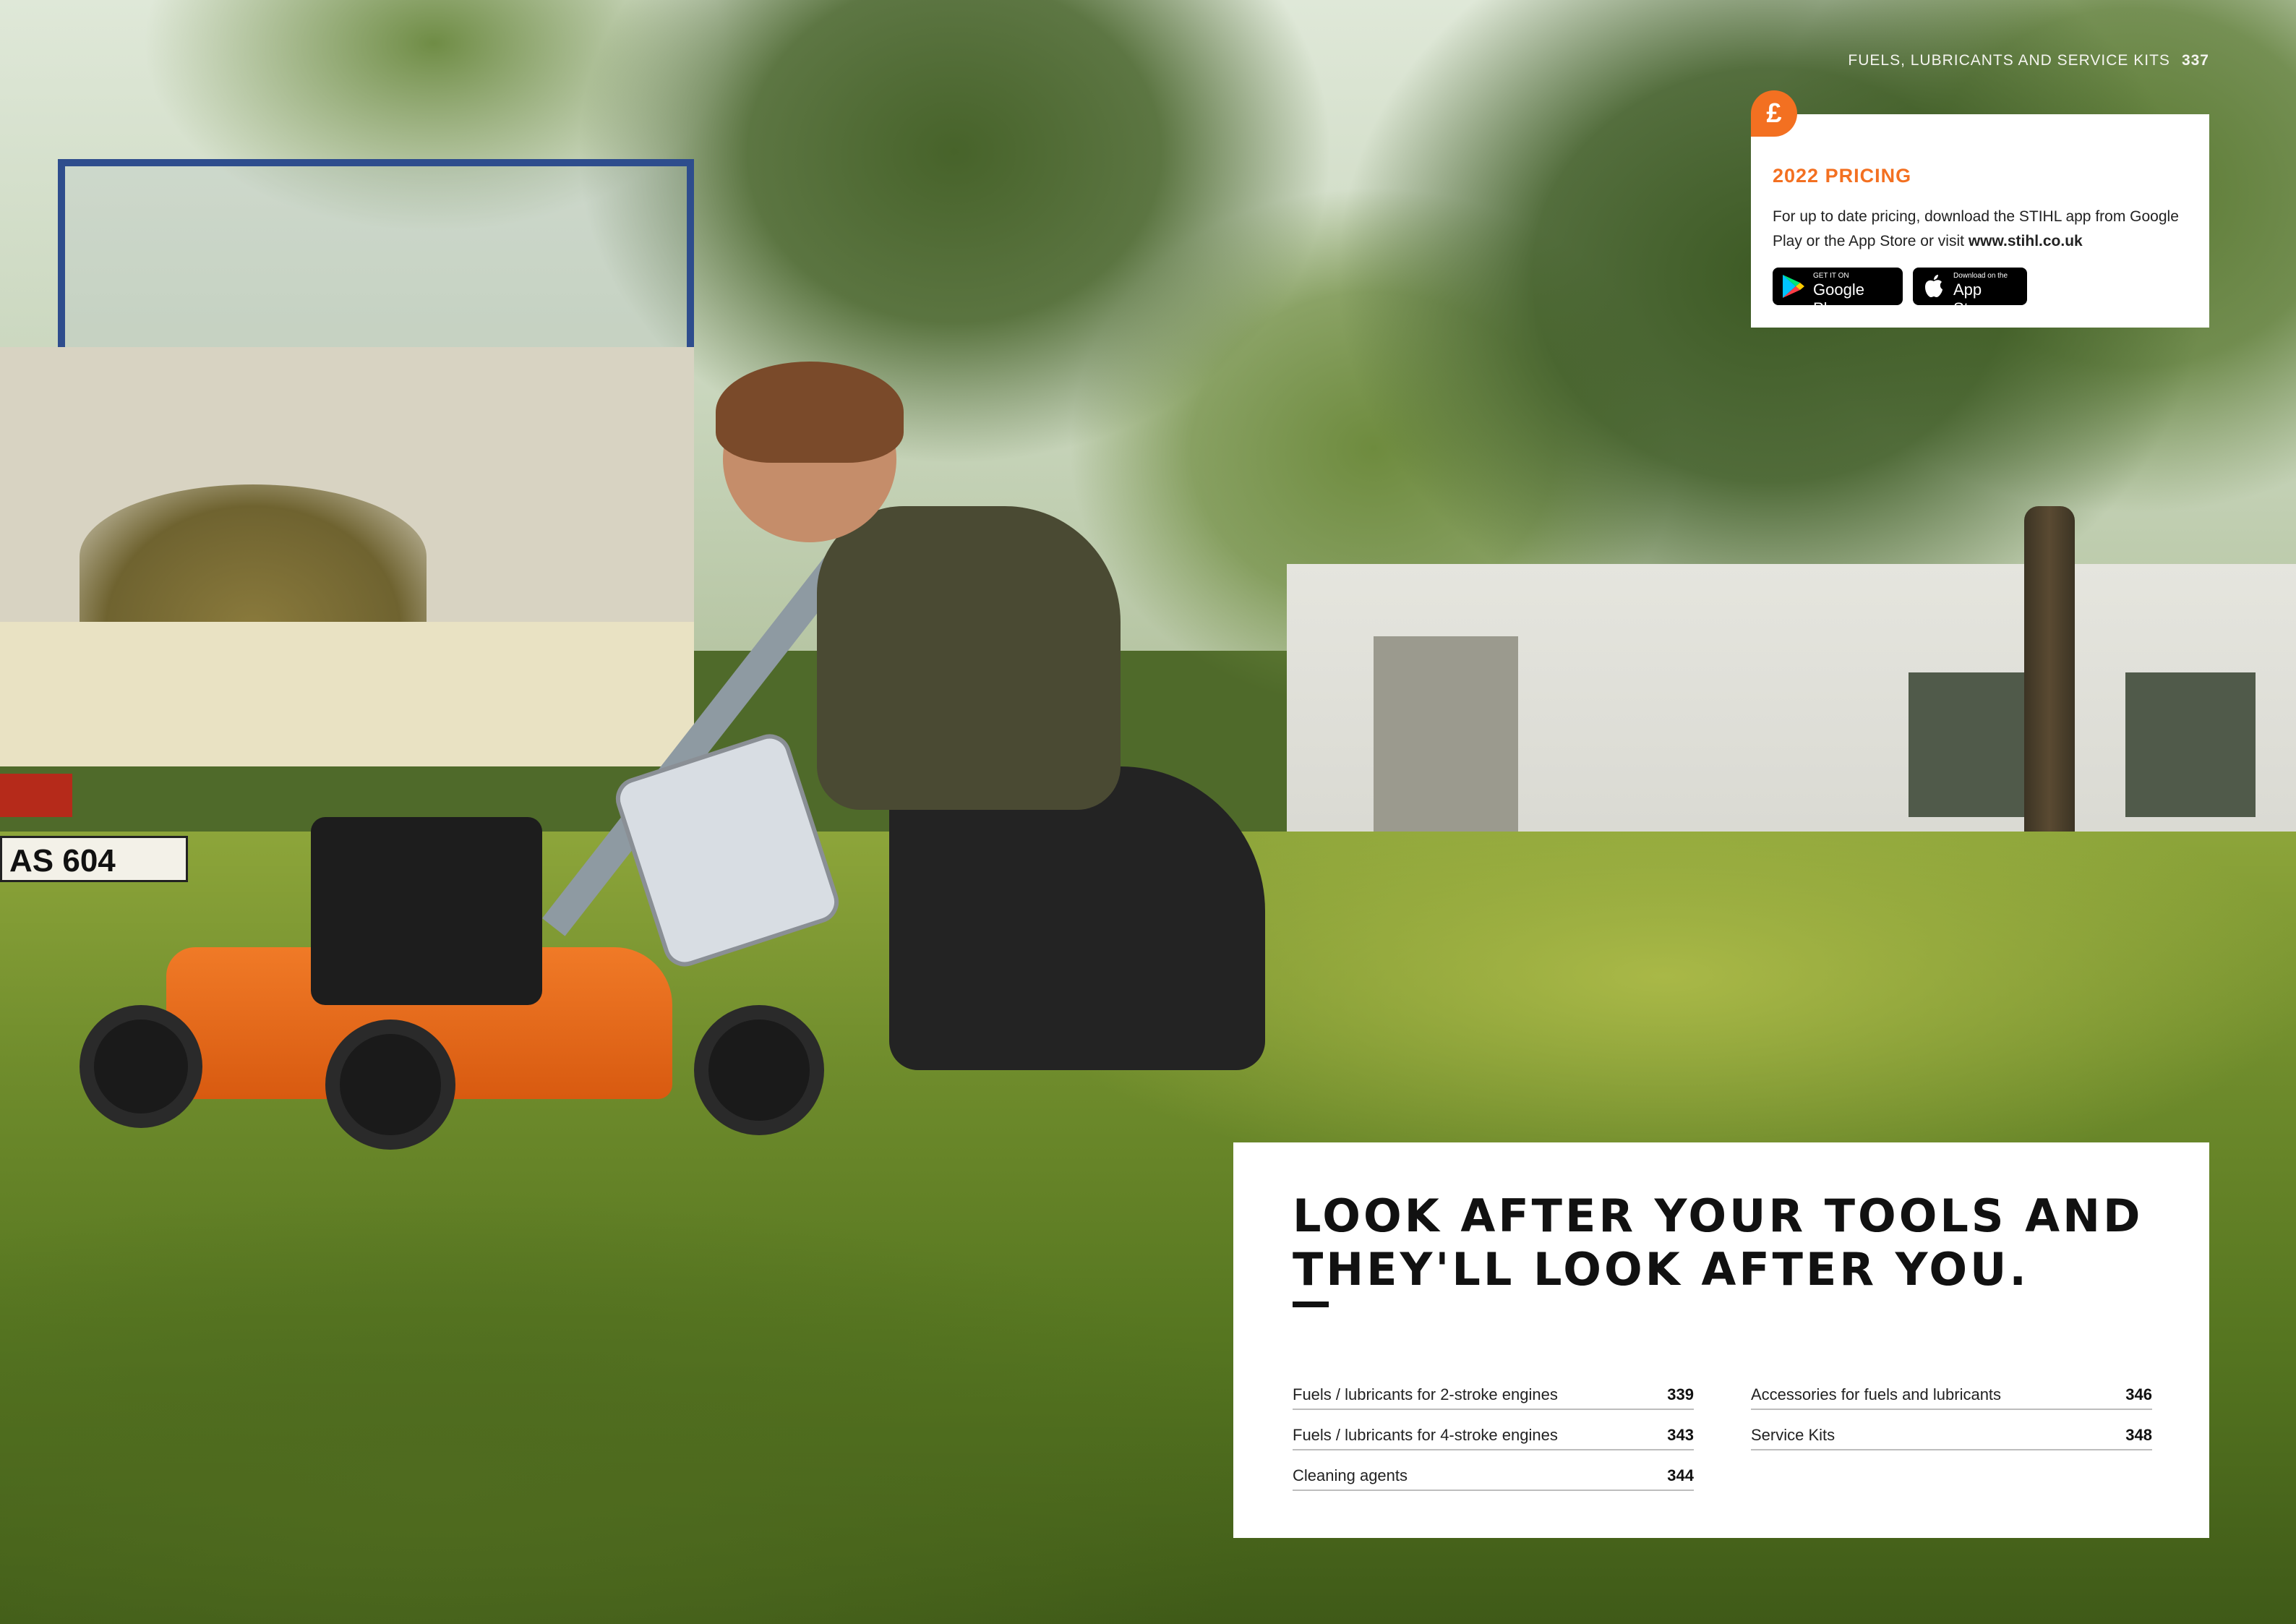 This screenshot has height=1624, width=2296. I want to click on pricing-title: 2022 PRICING, so click(1842, 176).